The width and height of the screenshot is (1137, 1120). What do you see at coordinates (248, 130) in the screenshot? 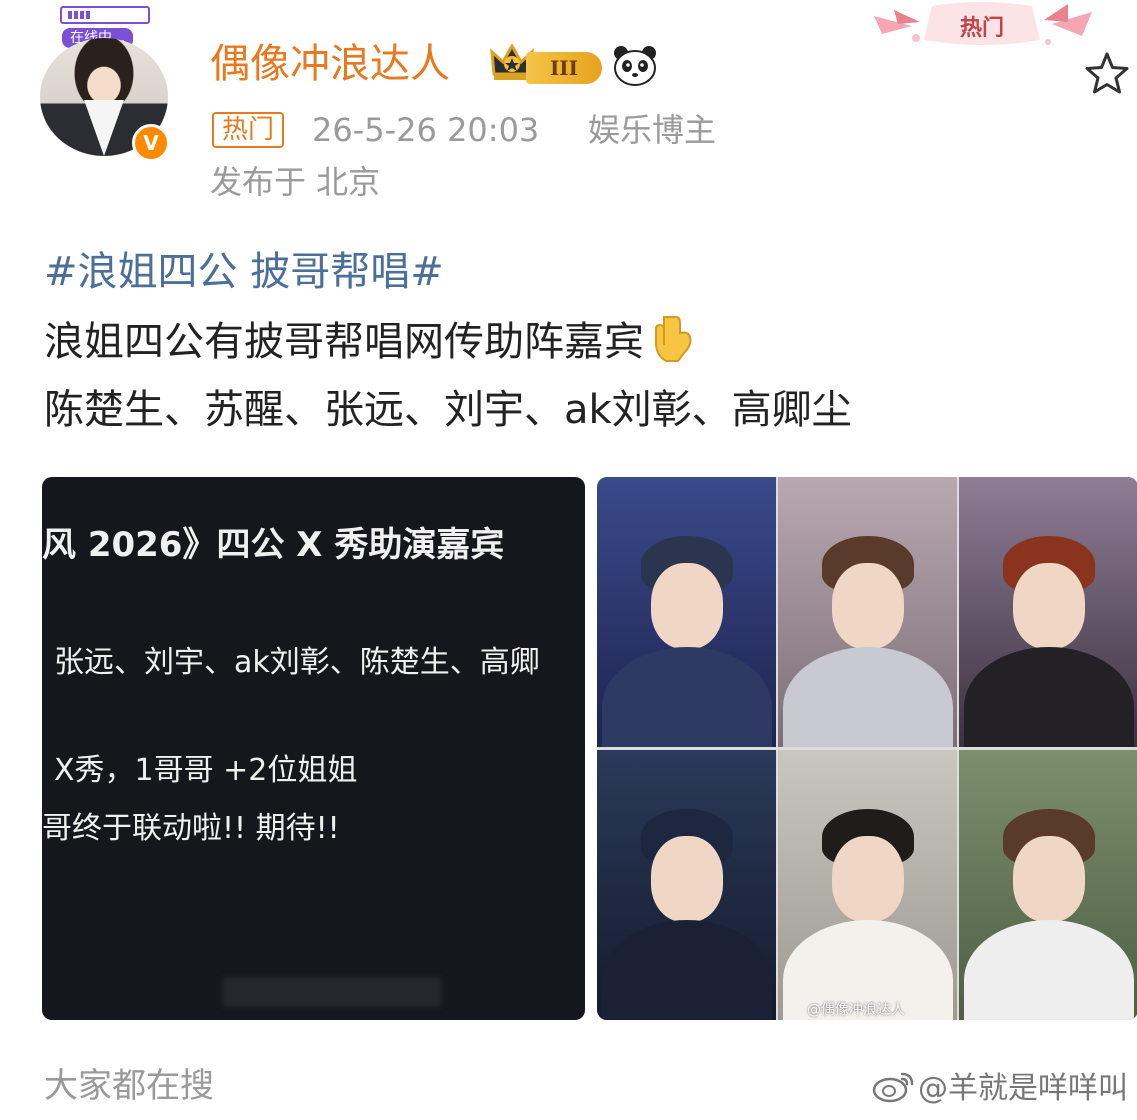
I see `hot-tag: 热门` at bounding box center [248, 130].